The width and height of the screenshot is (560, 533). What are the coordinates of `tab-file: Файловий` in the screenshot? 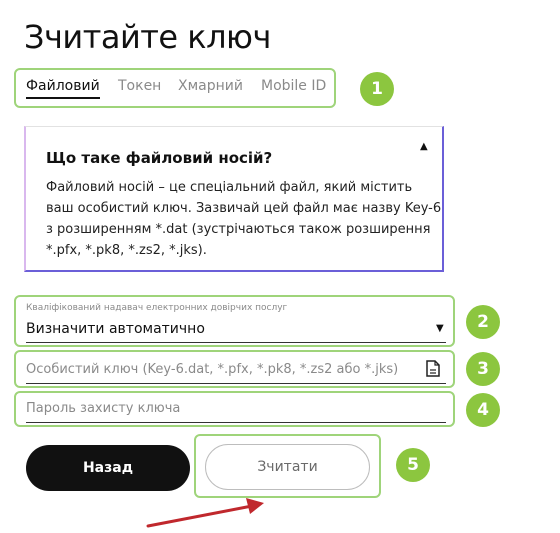 It's located at (63, 88).